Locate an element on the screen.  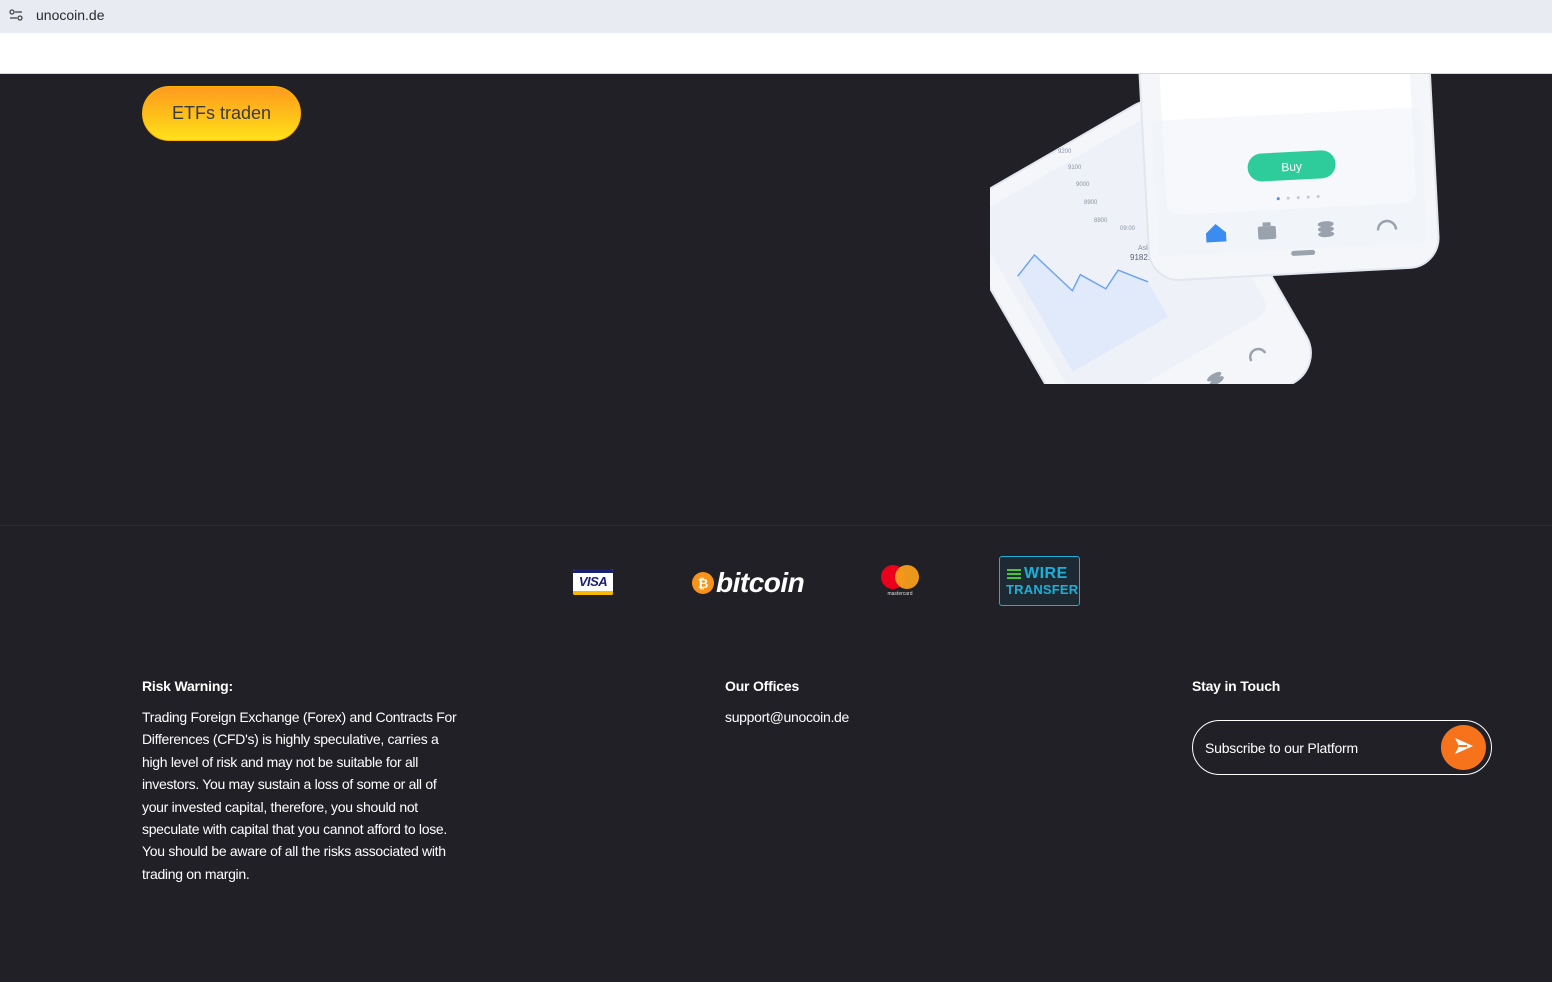
y-tick: 9000 is located at coordinates (1083, 185).